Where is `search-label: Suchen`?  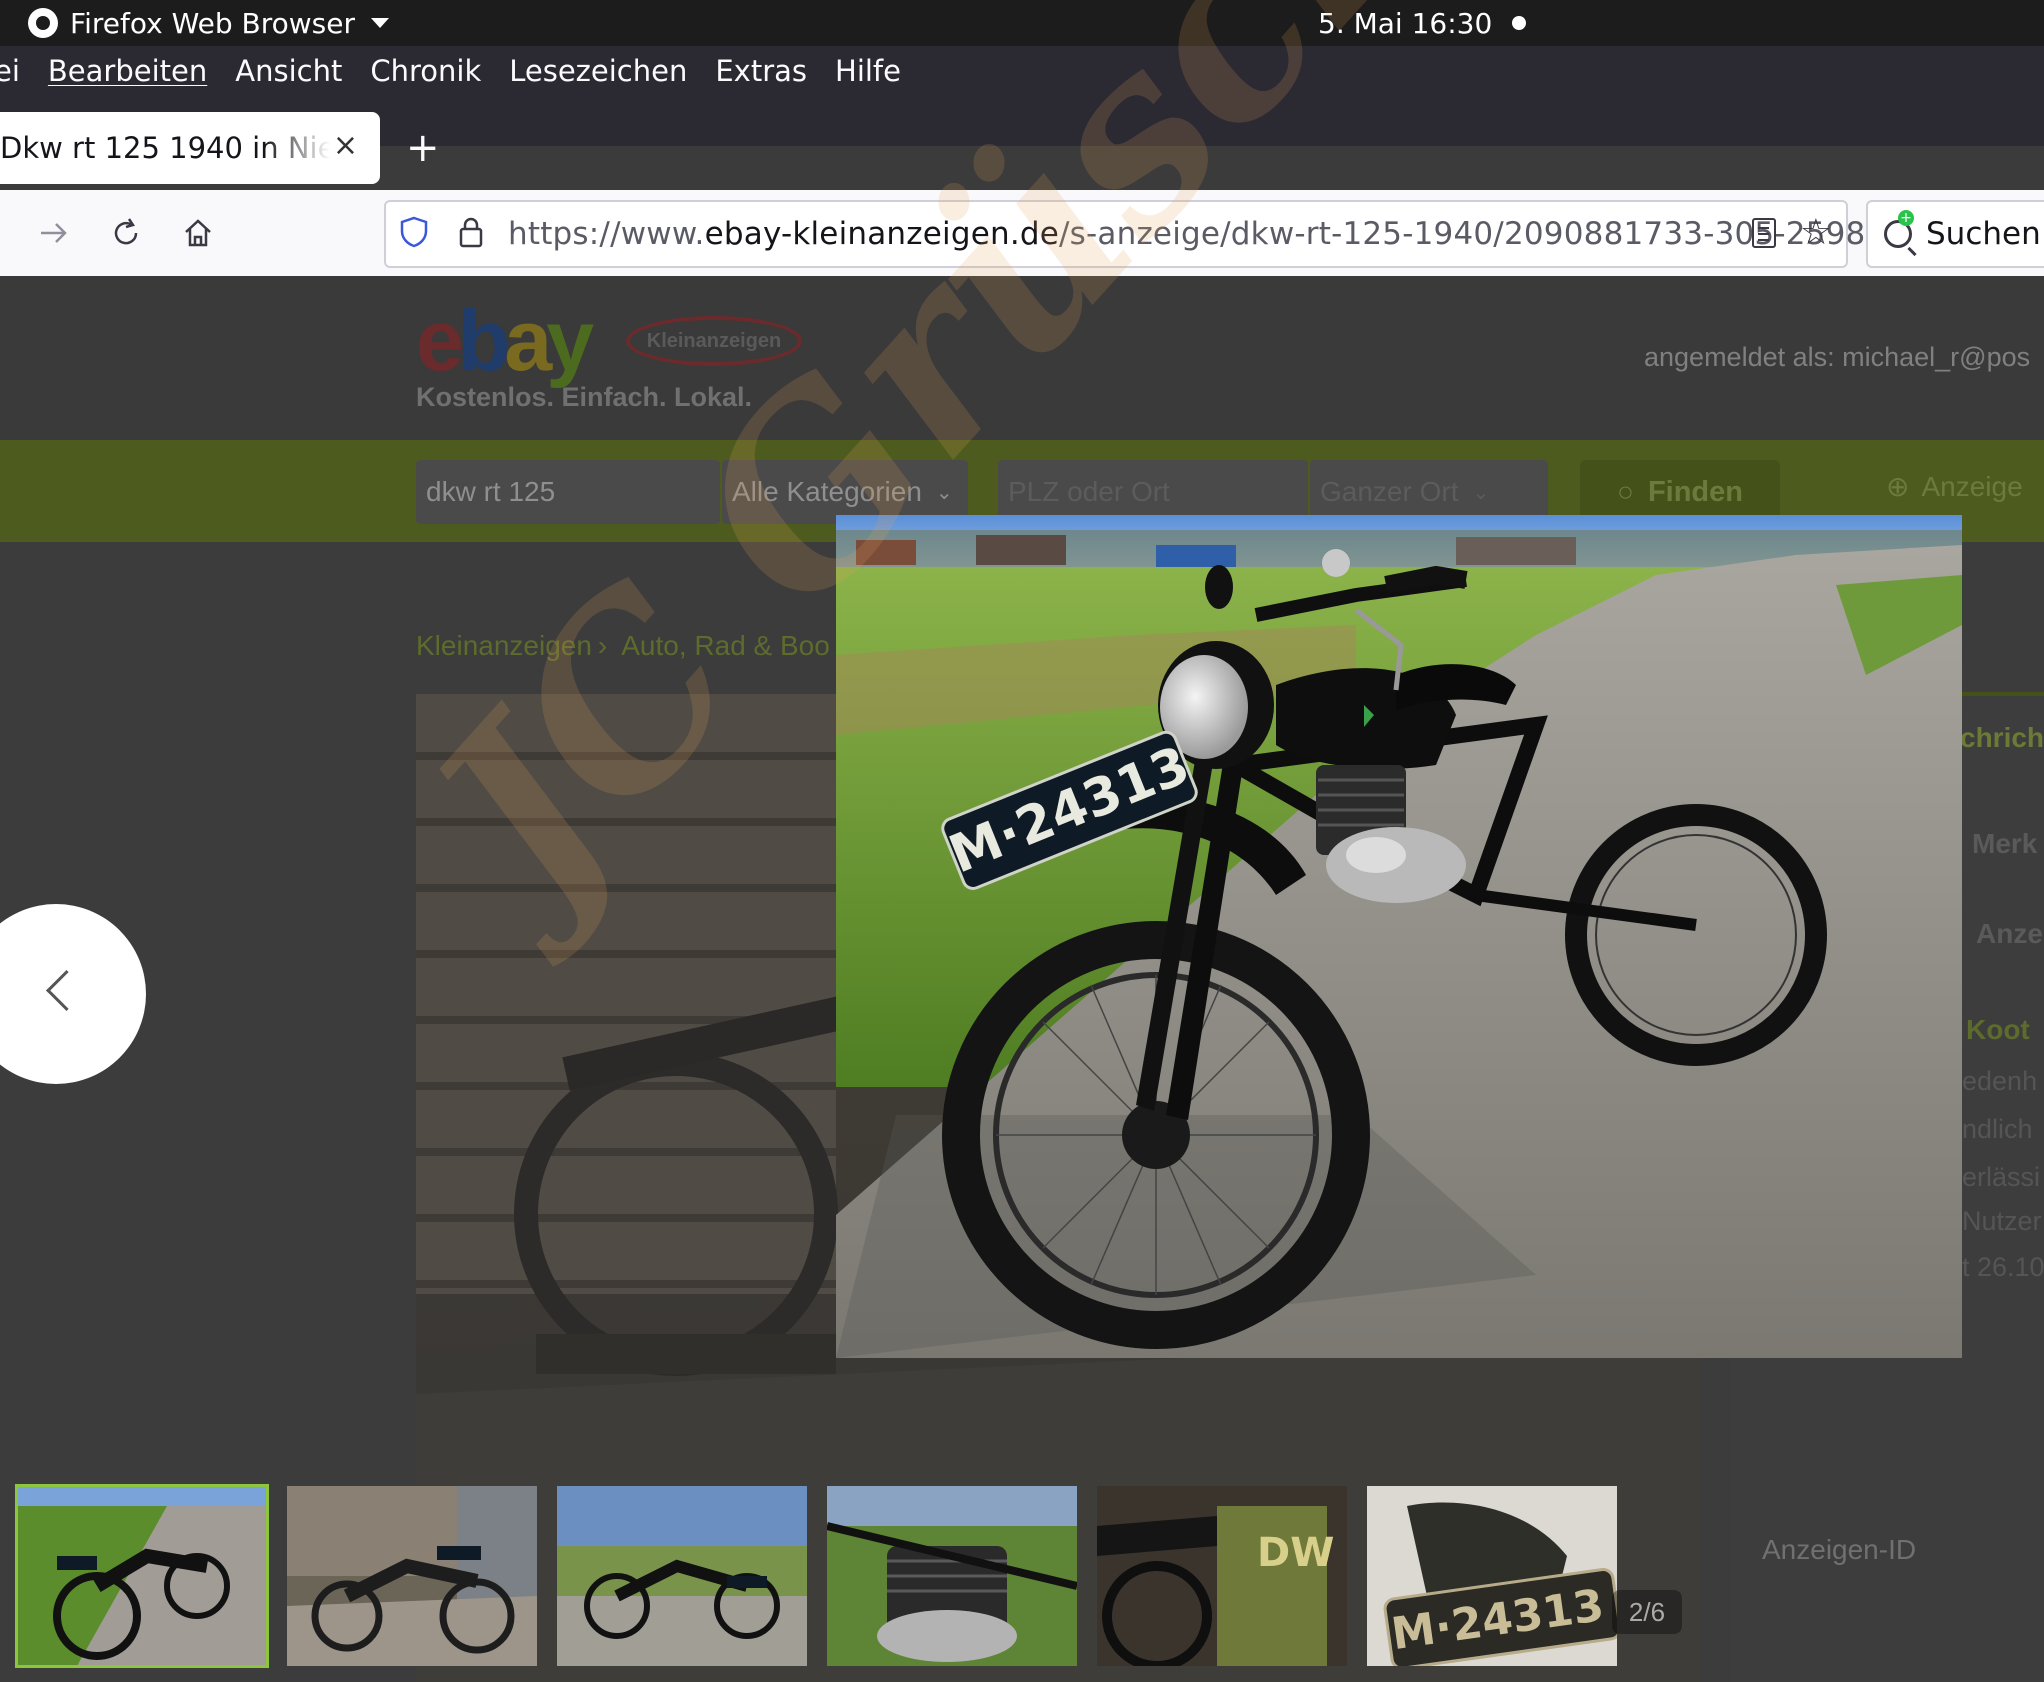
search-label: Suchen is located at coordinates (1983, 234).